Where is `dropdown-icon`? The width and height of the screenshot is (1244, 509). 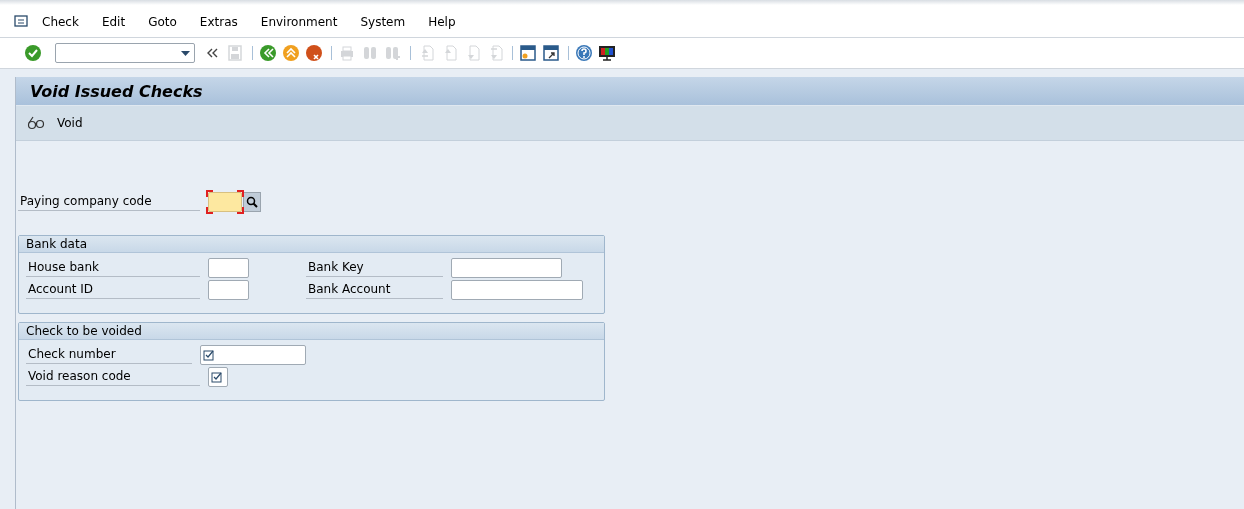
dropdown-icon is located at coordinates (185, 53).